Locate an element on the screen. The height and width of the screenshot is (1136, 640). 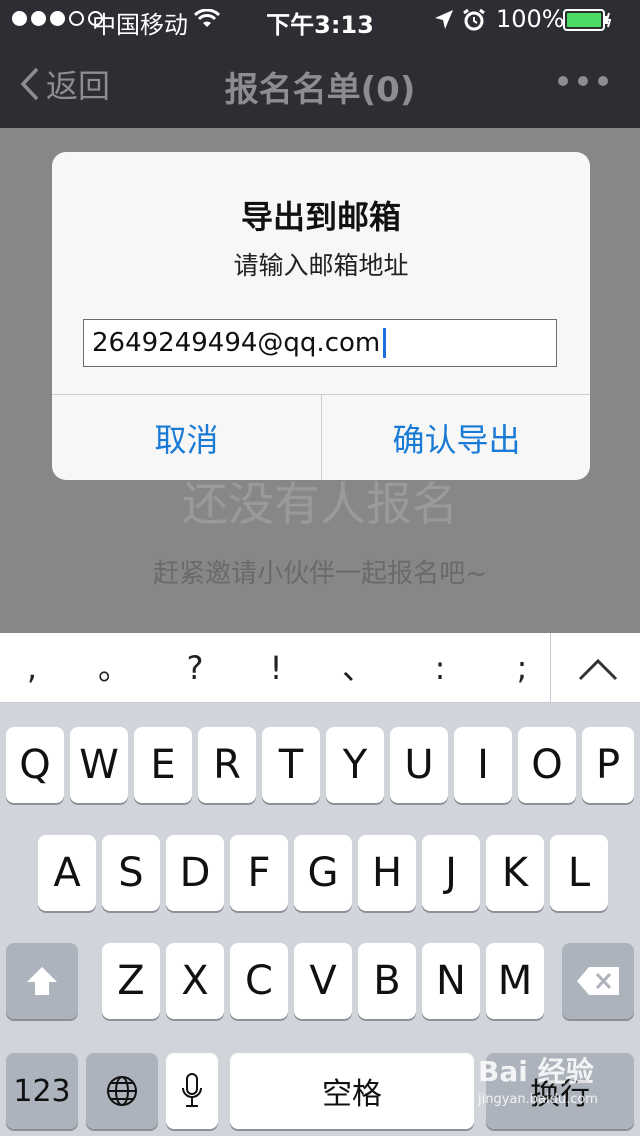
key-n: N is located at coordinates (451, 981).